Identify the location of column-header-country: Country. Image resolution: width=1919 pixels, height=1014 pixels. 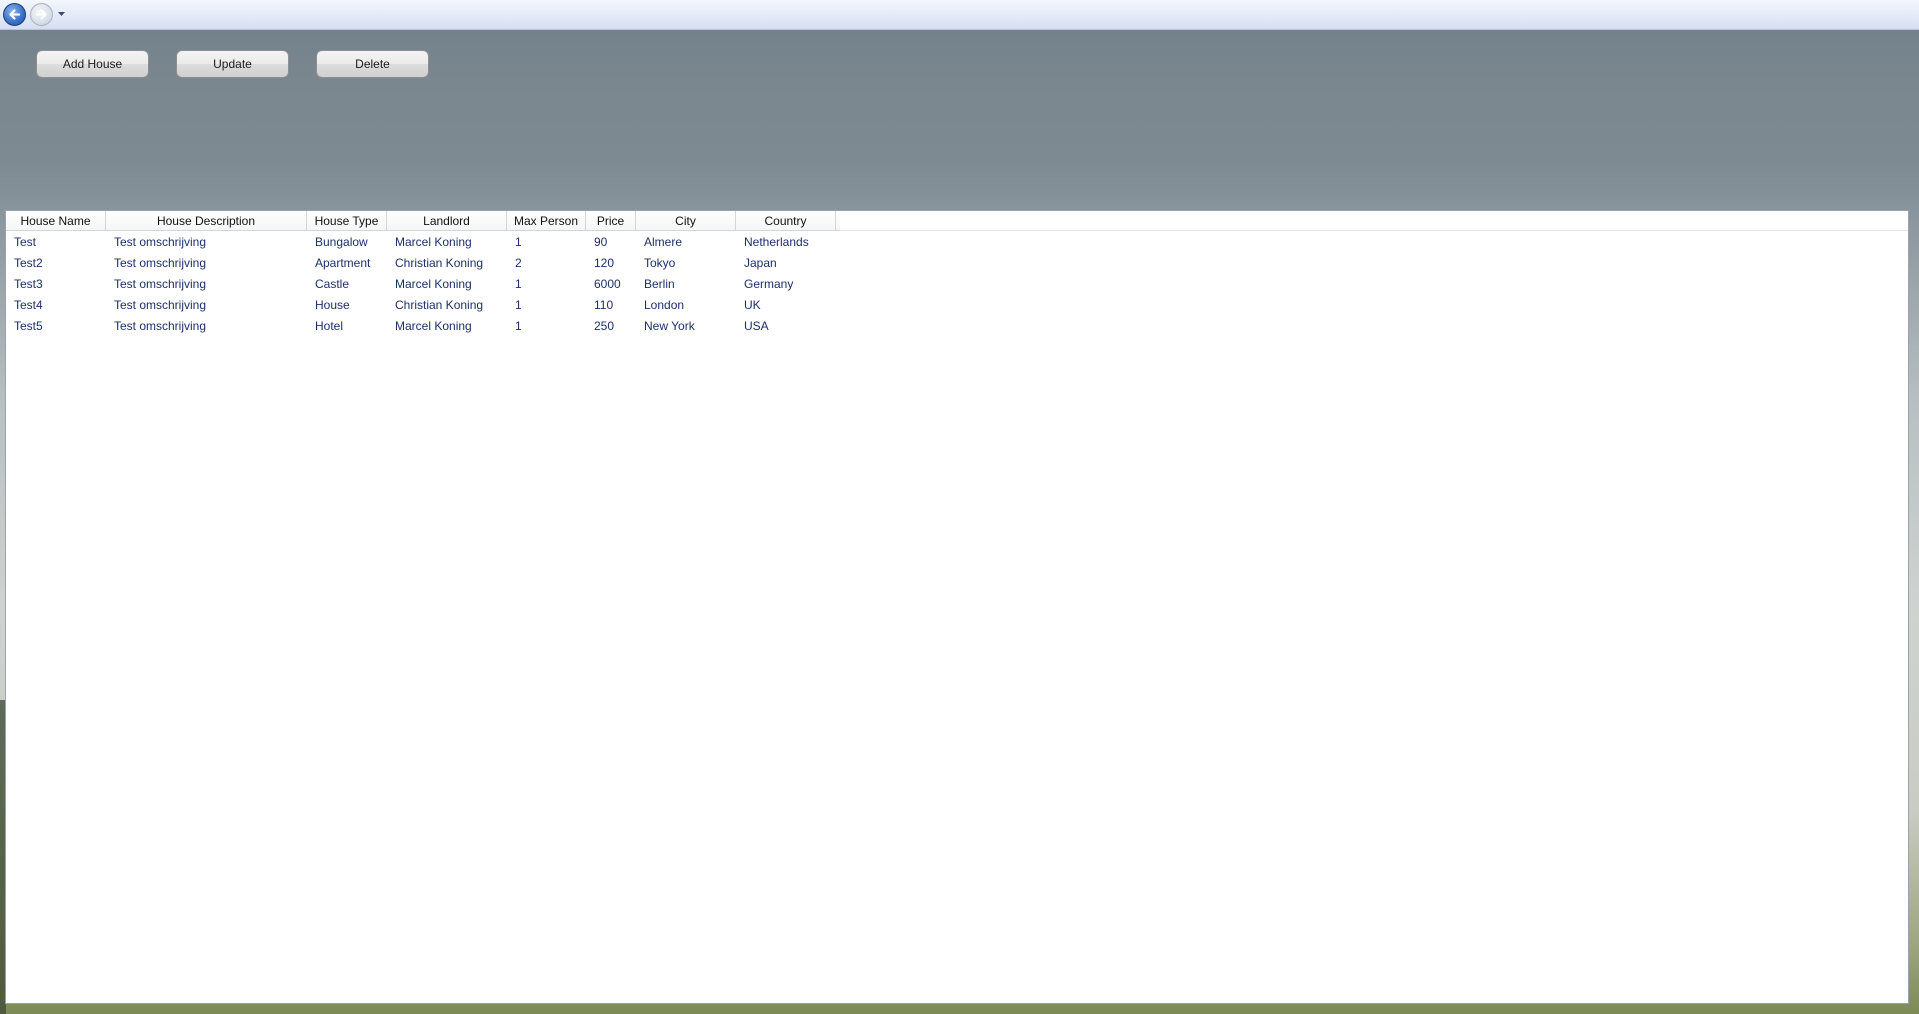
(786, 220).